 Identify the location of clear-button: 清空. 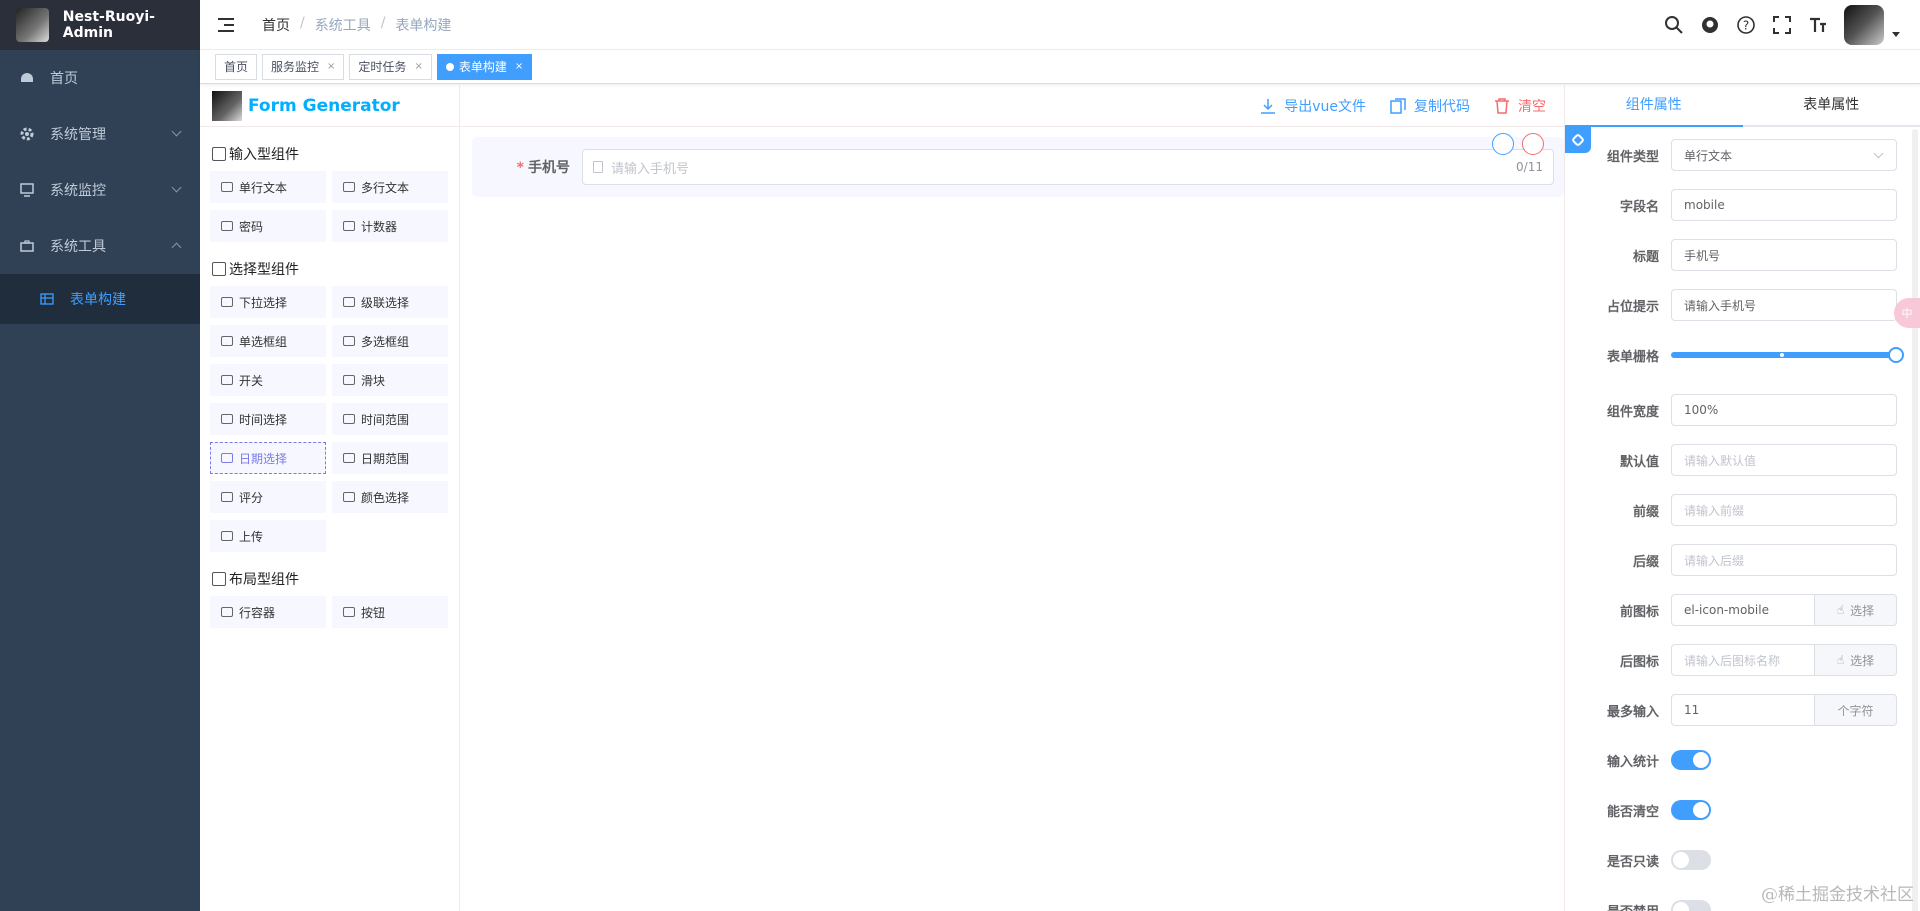
(1520, 106).